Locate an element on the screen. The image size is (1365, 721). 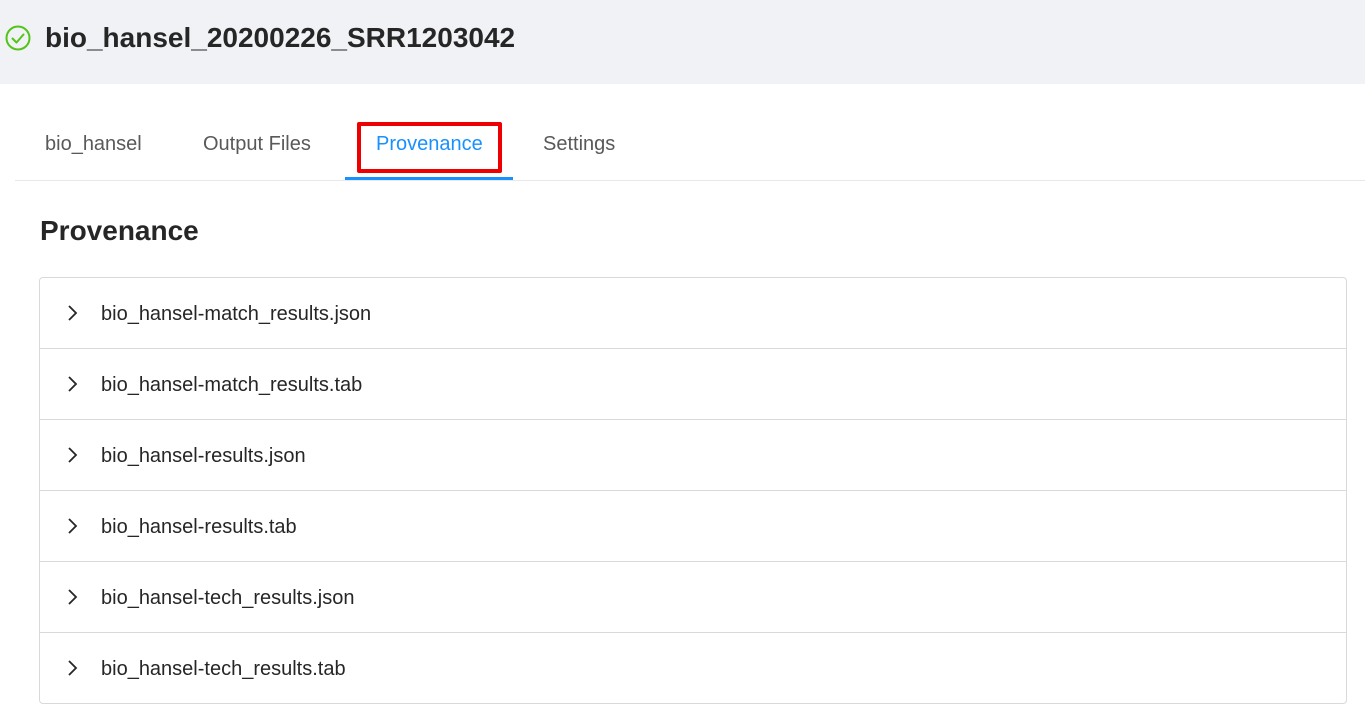
list-item: bio_hansel-tech_results.json is located at coordinates (693, 597).